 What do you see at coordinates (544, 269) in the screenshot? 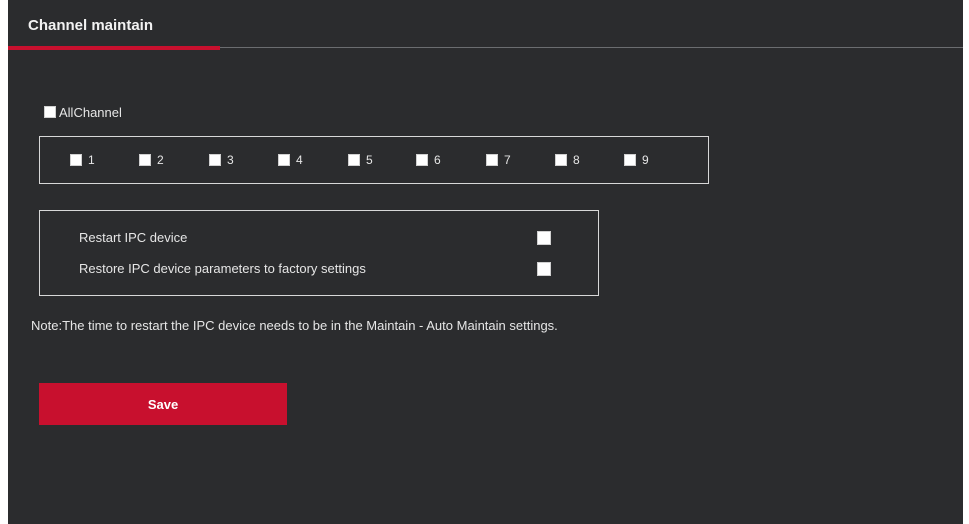
I see `restore-ipc-checkbox` at bounding box center [544, 269].